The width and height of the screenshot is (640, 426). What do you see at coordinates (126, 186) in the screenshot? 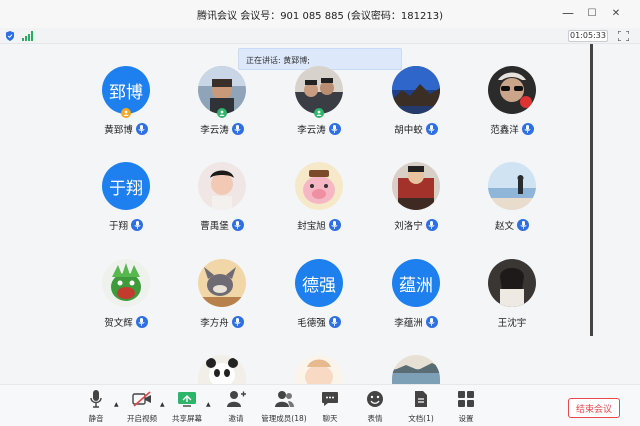
I see `avatar: 于翔` at bounding box center [126, 186].